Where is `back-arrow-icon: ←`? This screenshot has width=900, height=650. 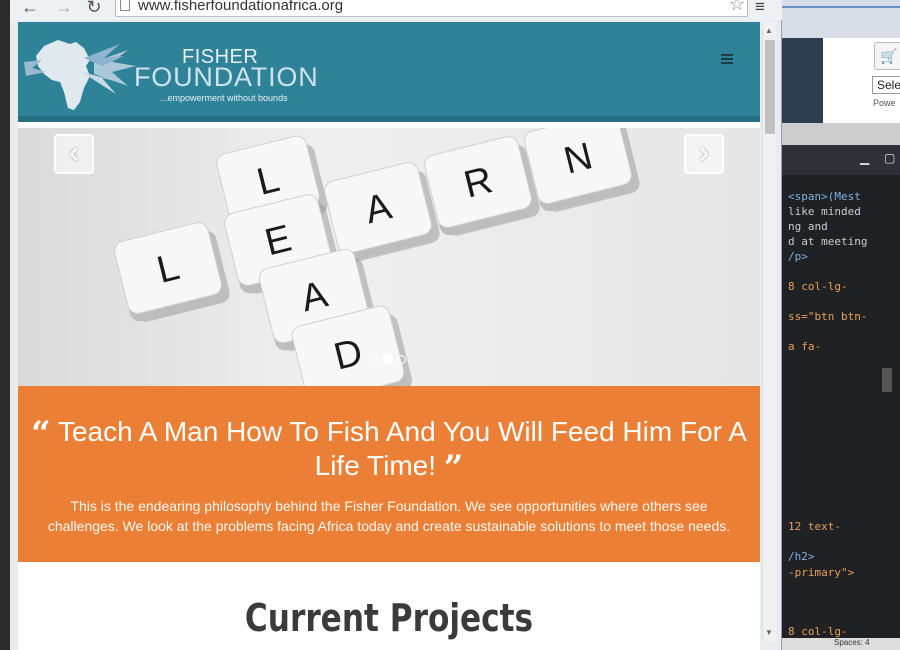 back-arrow-icon: ← is located at coordinates (30, 8).